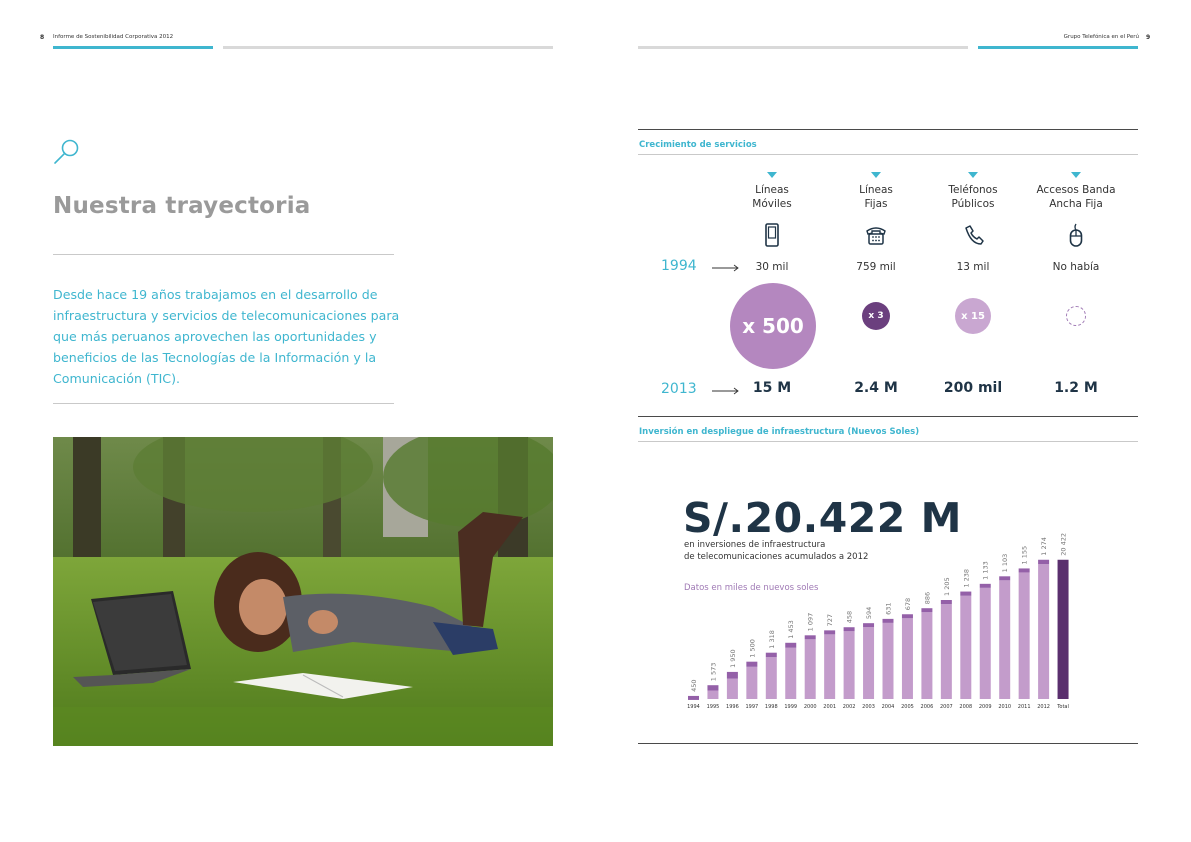  Describe the element at coordinates (985, 707) in the screenshot. I see `chart-category-label: 2009` at that location.